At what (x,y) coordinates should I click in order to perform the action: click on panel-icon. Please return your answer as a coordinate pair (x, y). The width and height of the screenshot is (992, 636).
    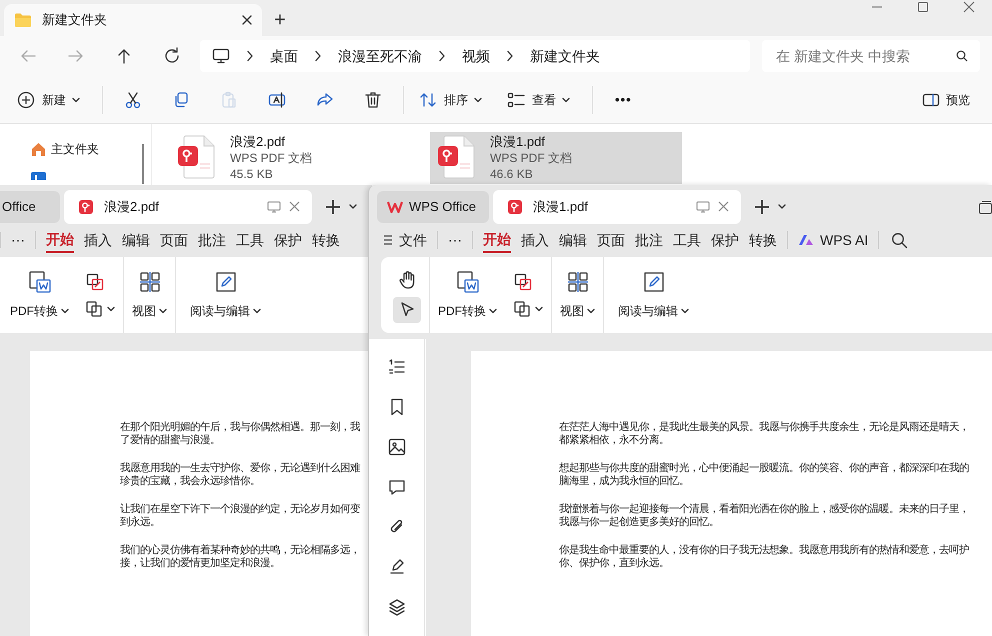
    Looking at the image, I should click on (931, 99).